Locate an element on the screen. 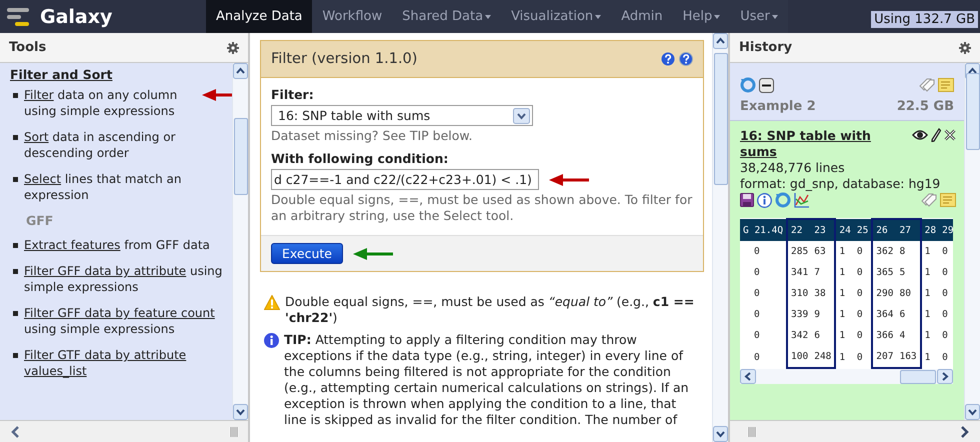 The width and height of the screenshot is (980, 442). expand-icon is located at coordinates (965, 432).